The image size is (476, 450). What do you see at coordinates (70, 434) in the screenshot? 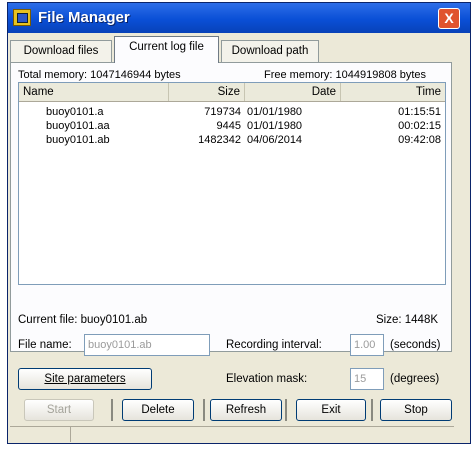
I see `status-divider` at bounding box center [70, 434].